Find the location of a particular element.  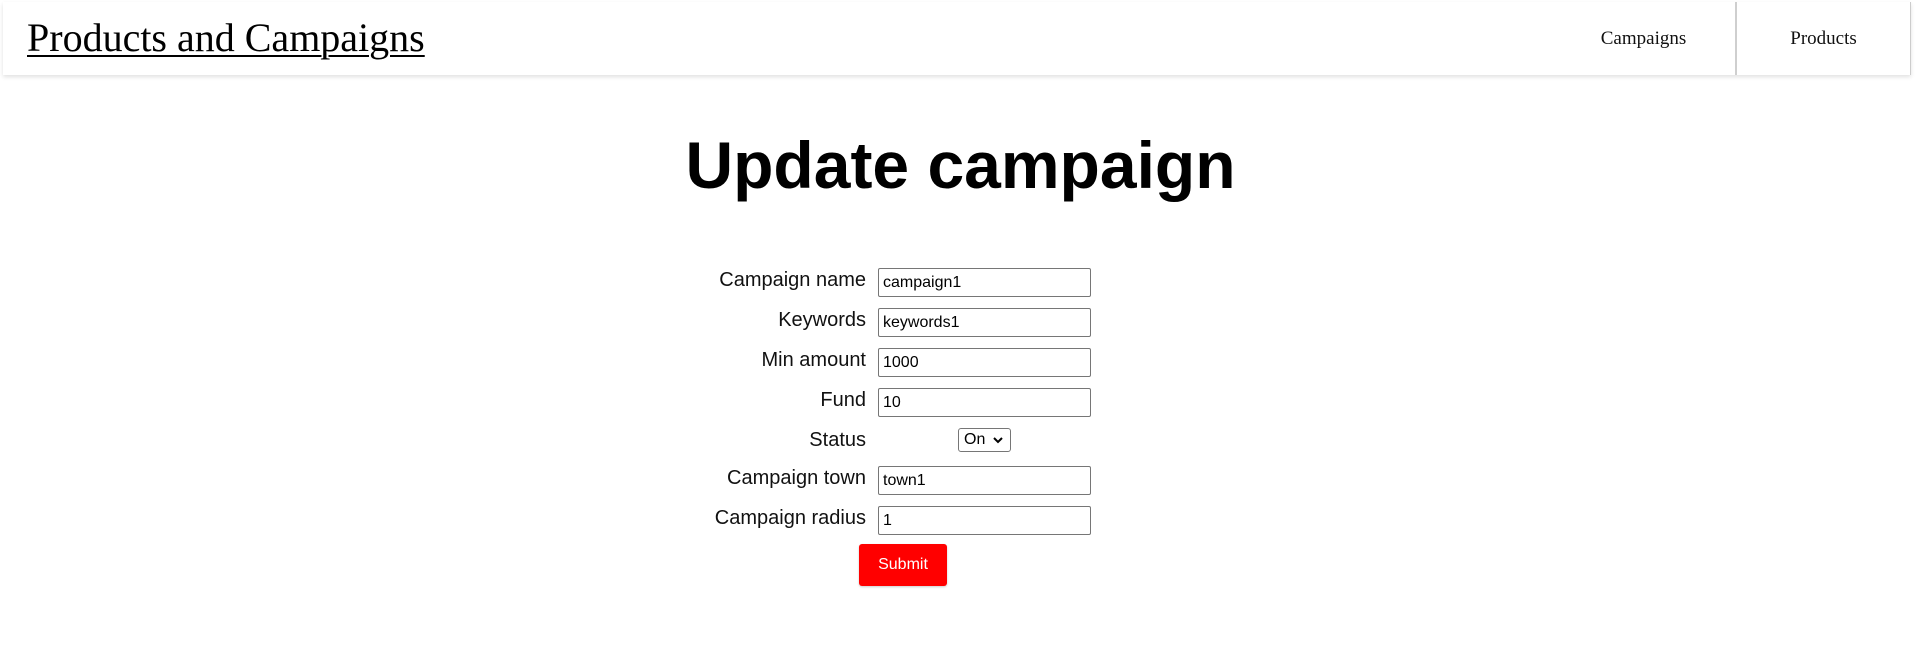

fund-label: Fund is located at coordinates (843, 400).